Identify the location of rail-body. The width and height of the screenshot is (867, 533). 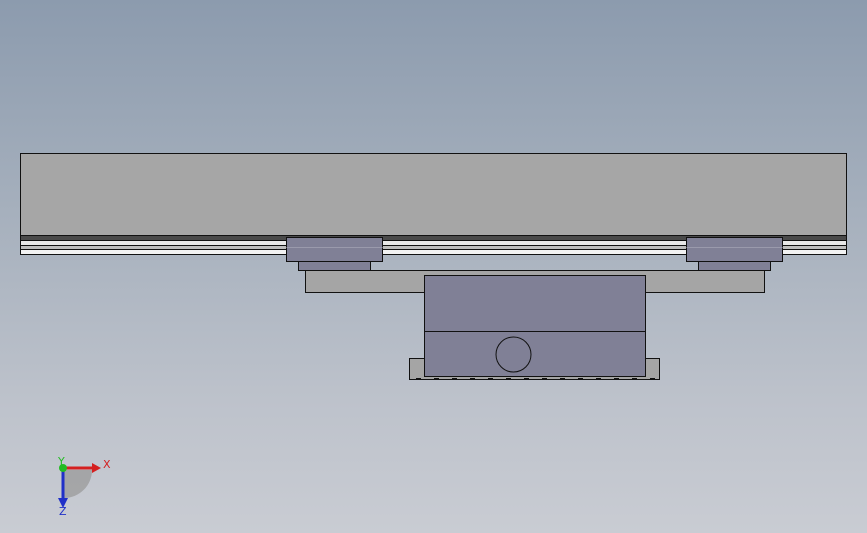
(433, 194).